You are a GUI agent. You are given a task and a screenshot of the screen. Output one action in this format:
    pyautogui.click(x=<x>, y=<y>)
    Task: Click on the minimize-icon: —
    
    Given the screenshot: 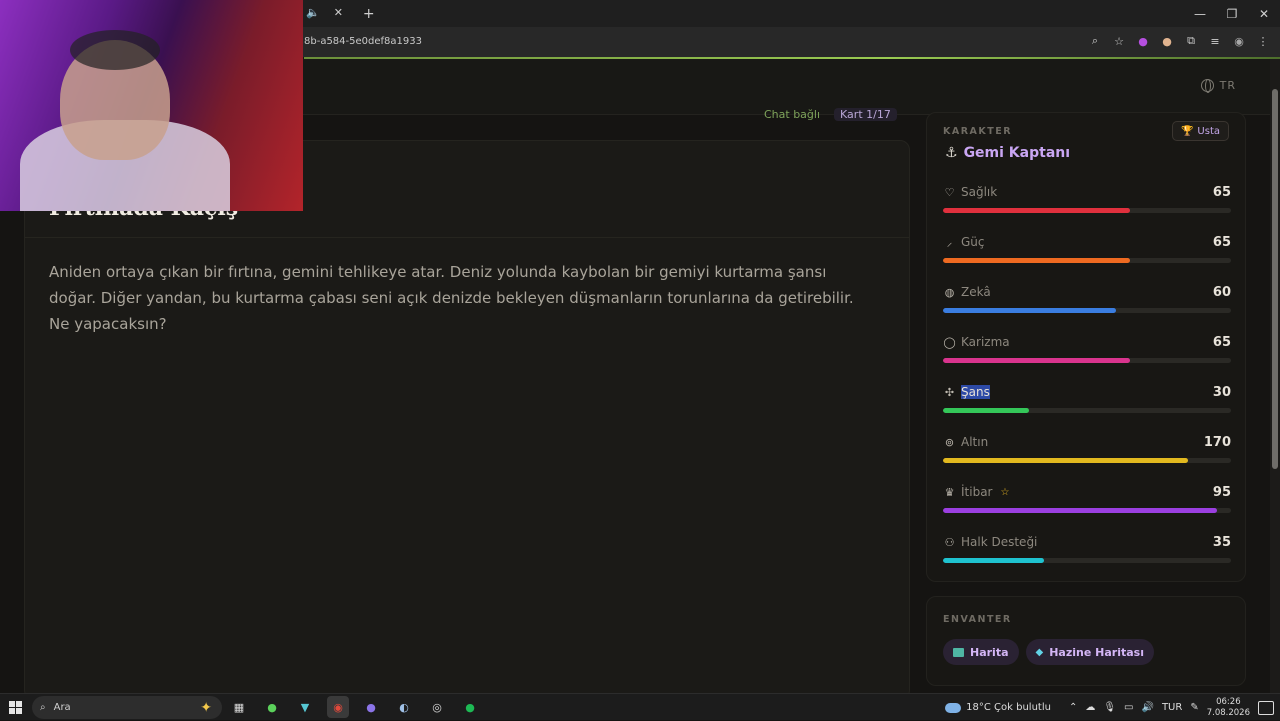 What is the action you would take?
    pyautogui.click(x=1200, y=13)
    